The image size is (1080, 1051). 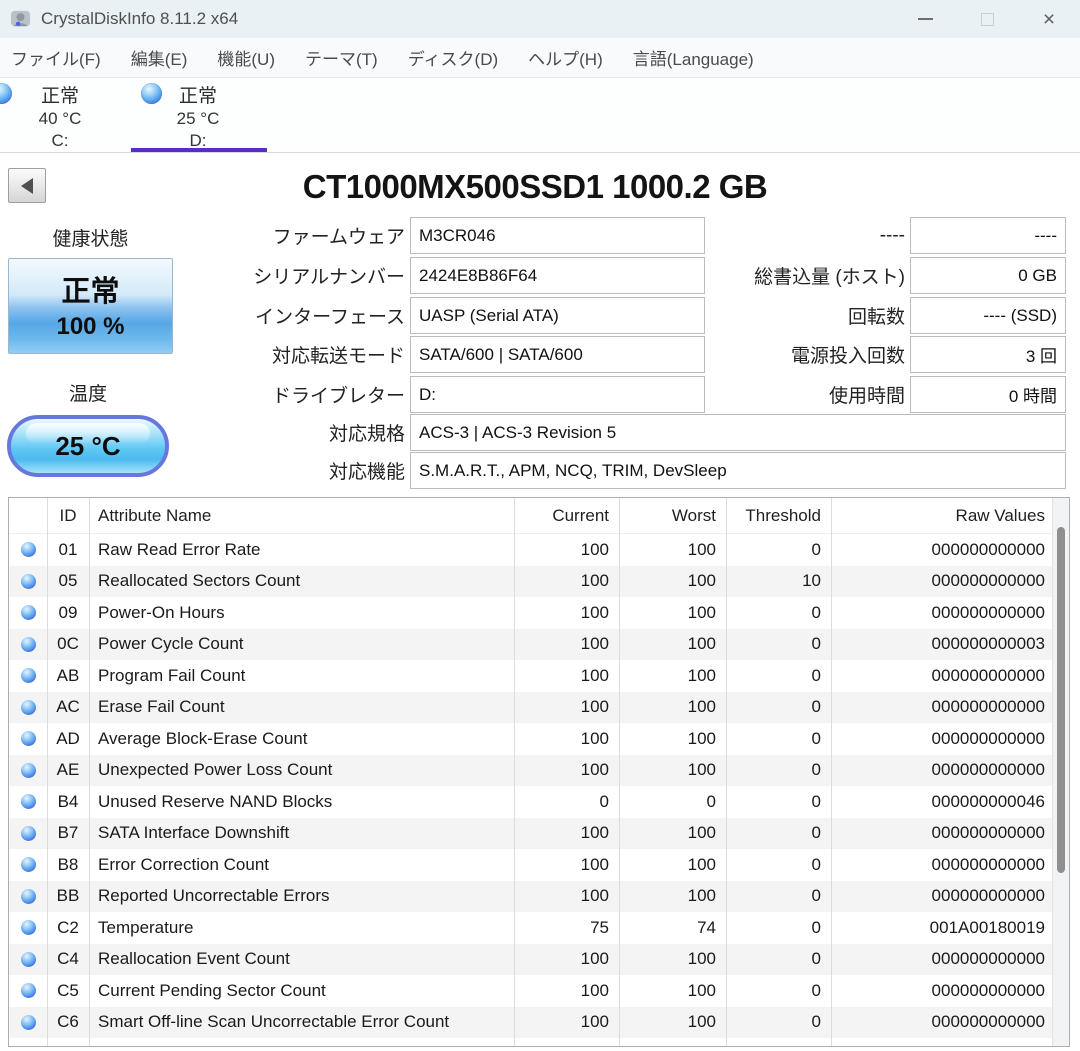 What do you see at coordinates (68, 833) in the screenshot?
I see `cell-id: B7` at bounding box center [68, 833].